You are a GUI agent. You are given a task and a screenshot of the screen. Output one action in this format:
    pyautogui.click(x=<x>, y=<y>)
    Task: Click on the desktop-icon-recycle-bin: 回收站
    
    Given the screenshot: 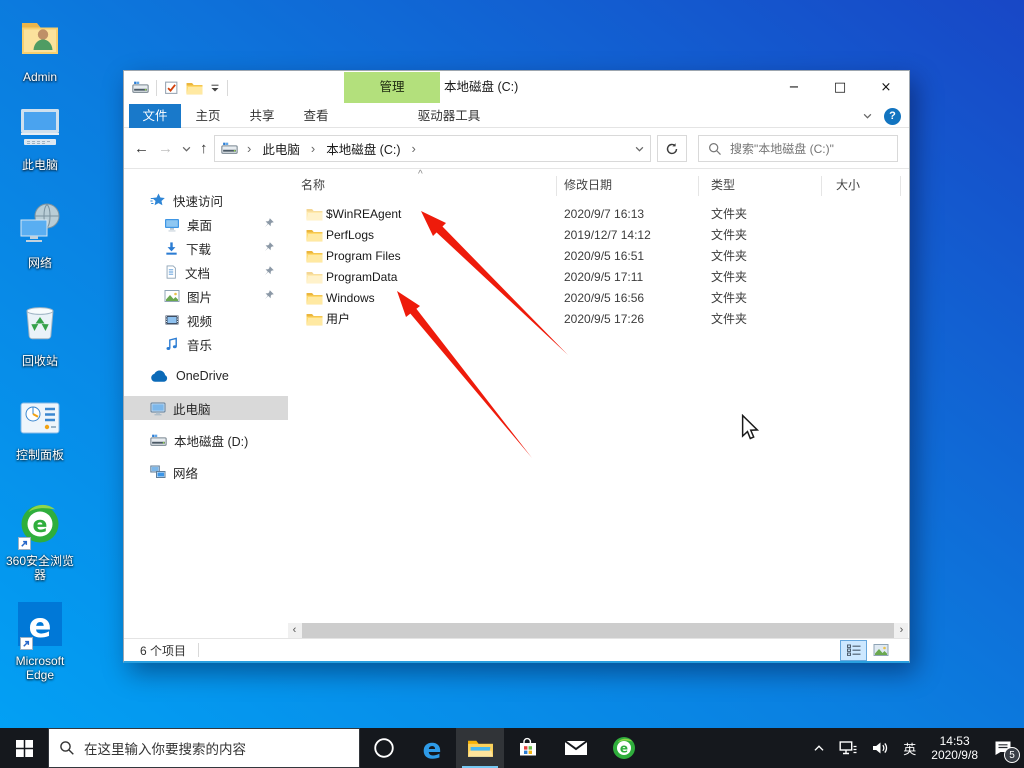 What is the action you would take?
    pyautogui.click(x=40, y=333)
    